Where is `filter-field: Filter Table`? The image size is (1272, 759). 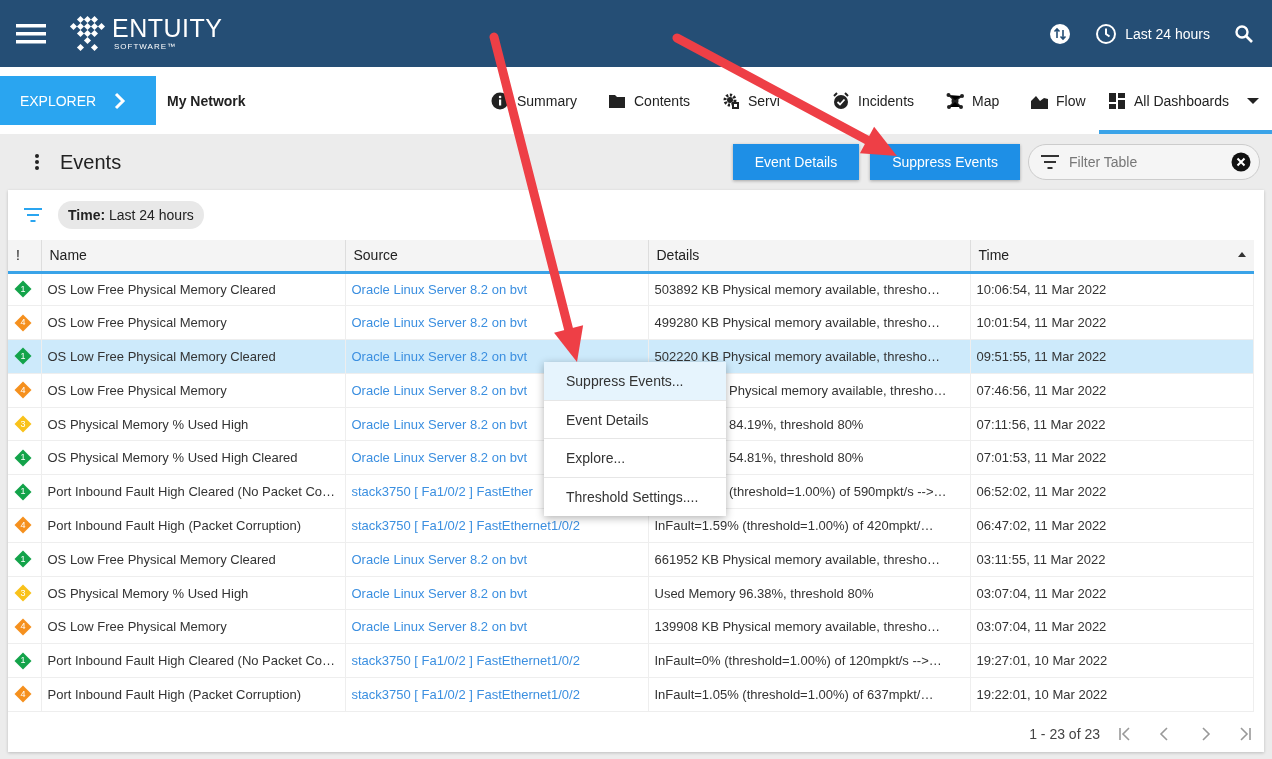
filter-field: Filter Table is located at coordinates (1145, 162).